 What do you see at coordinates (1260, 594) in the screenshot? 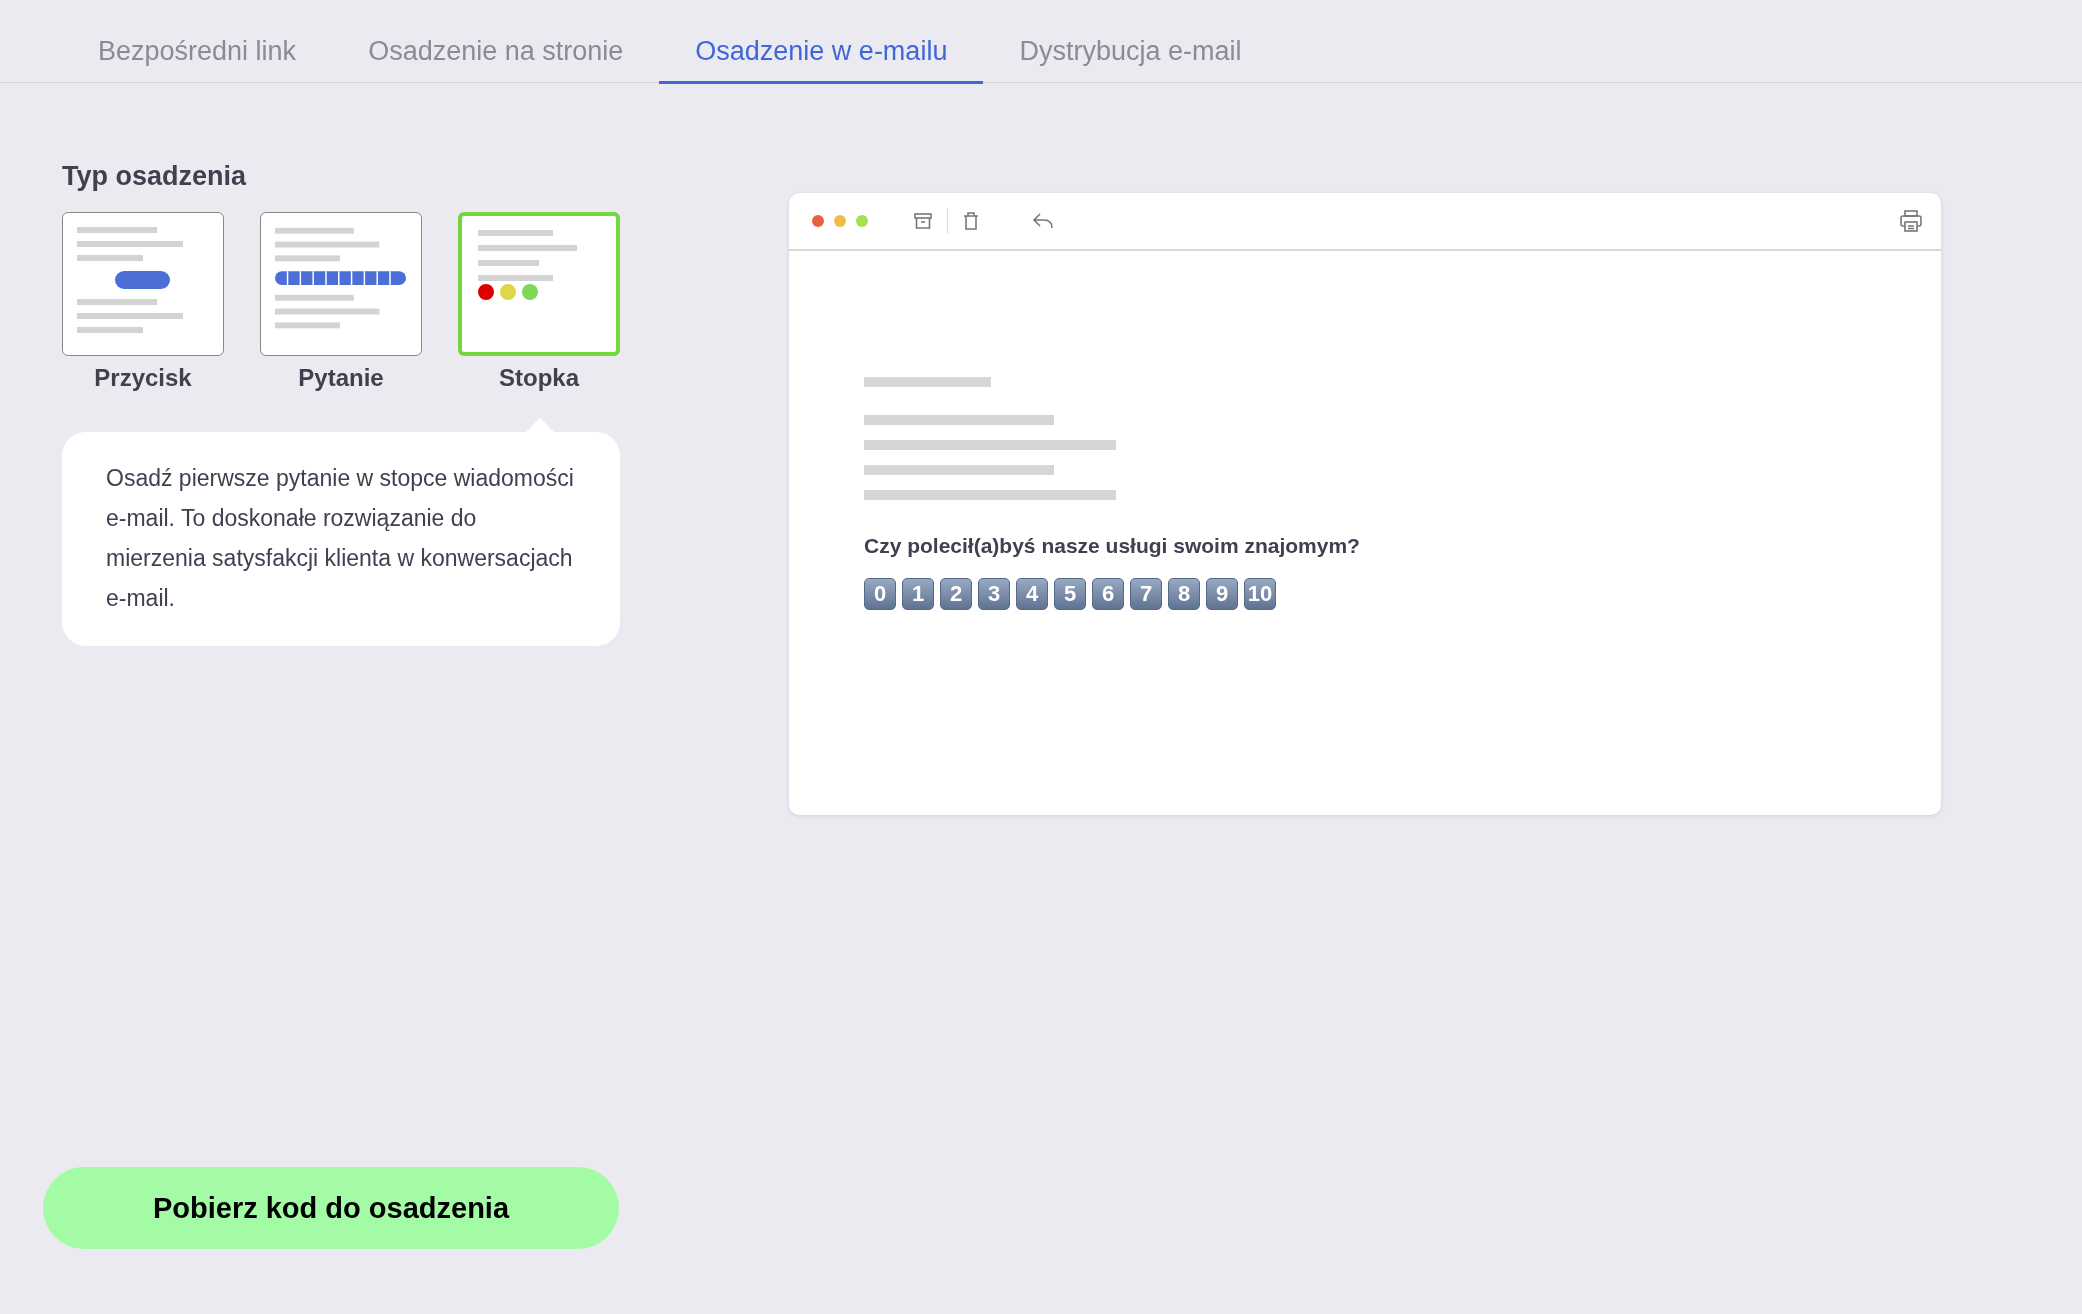
I see `rating-key: 10` at bounding box center [1260, 594].